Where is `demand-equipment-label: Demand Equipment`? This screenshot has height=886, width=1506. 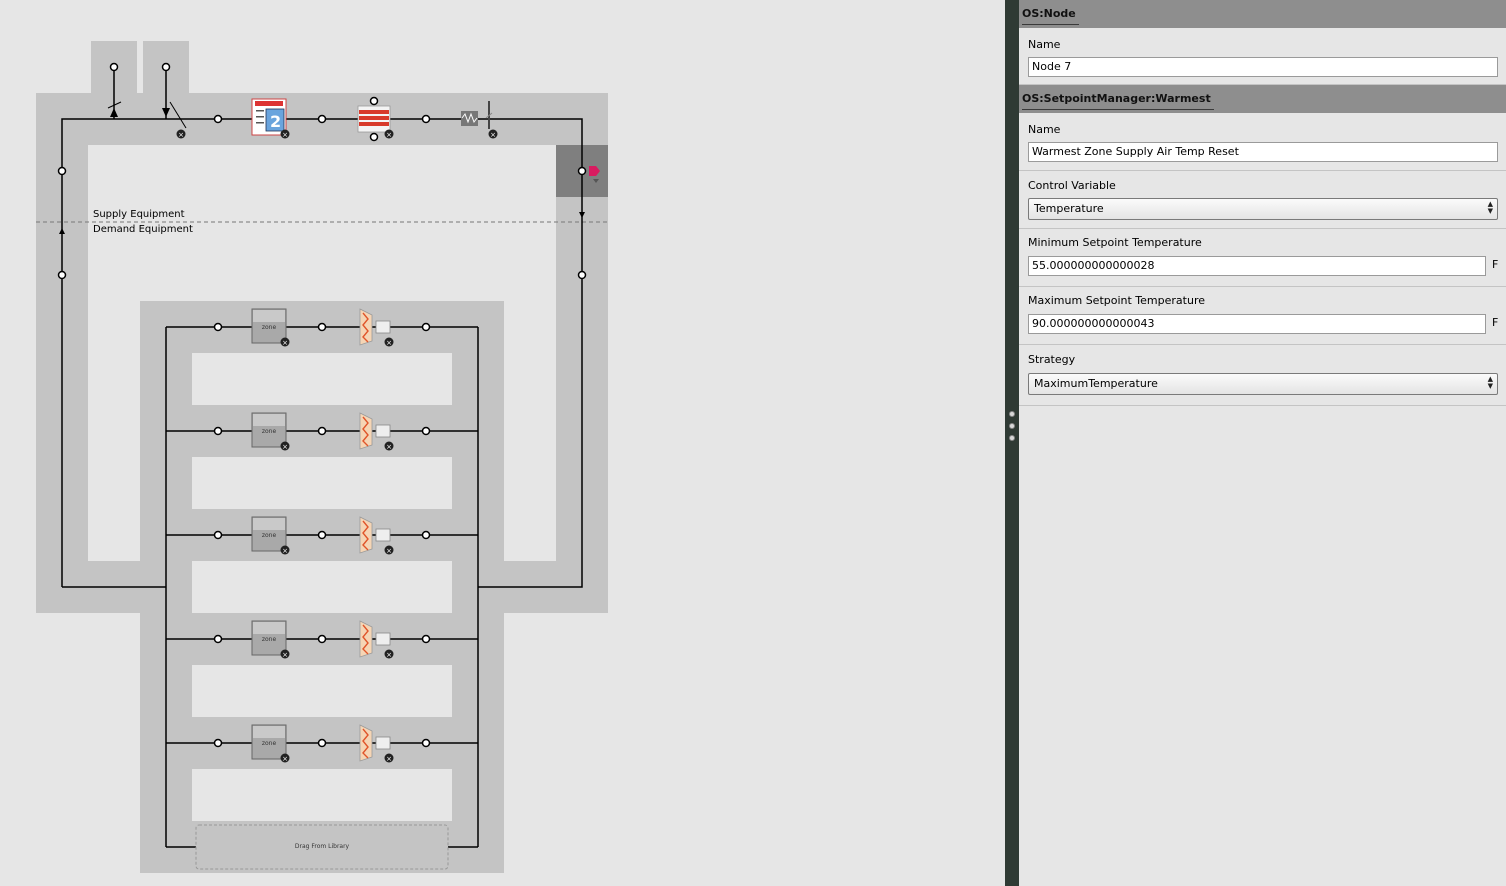
demand-equipment-label: Demand Equipment is located at coordinates (143, 229).